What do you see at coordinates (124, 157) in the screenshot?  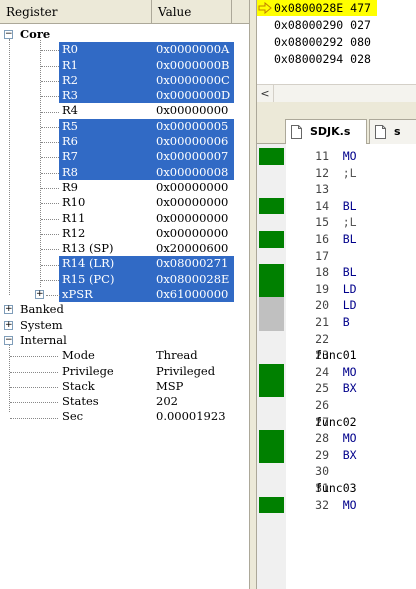 I see `register-row: R7 0x00000007` at bounding box center [124, 157].